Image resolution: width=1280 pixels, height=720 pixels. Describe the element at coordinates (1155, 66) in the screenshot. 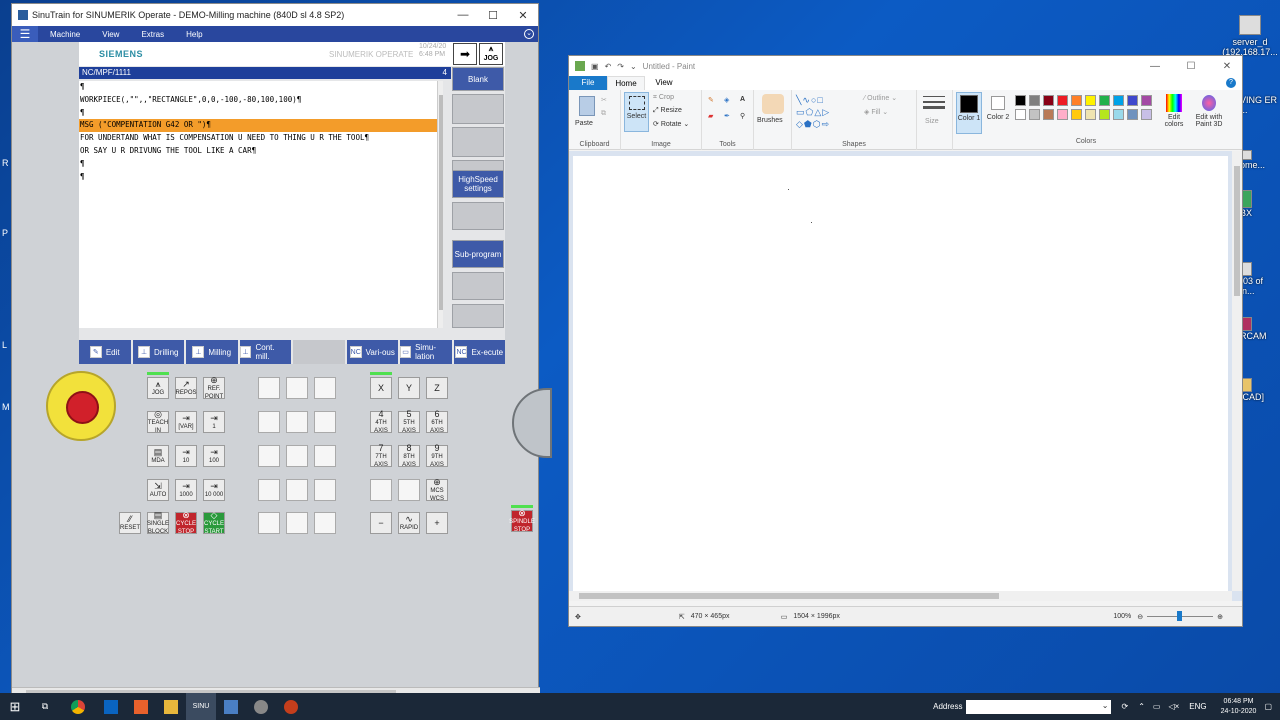

I see `paint-minimize-button: —` at that location.